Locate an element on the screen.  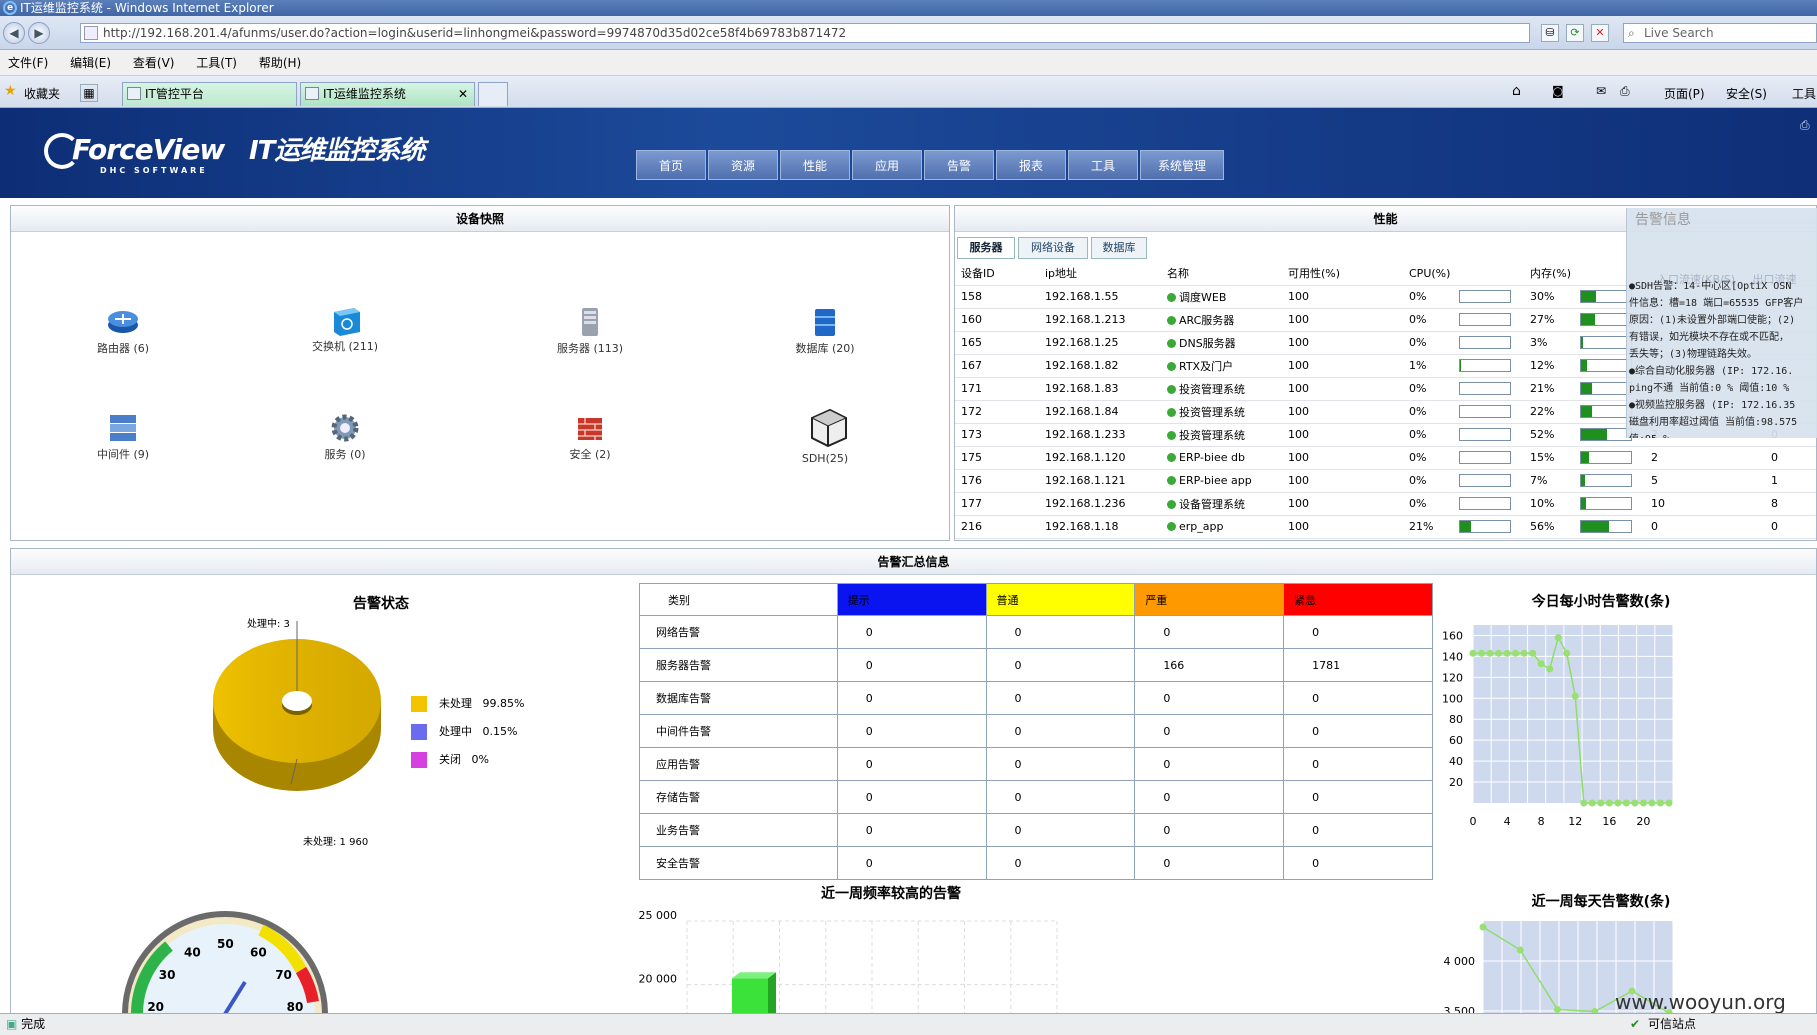
home-icon: ⌂ is located at coordinates (1516, 91).